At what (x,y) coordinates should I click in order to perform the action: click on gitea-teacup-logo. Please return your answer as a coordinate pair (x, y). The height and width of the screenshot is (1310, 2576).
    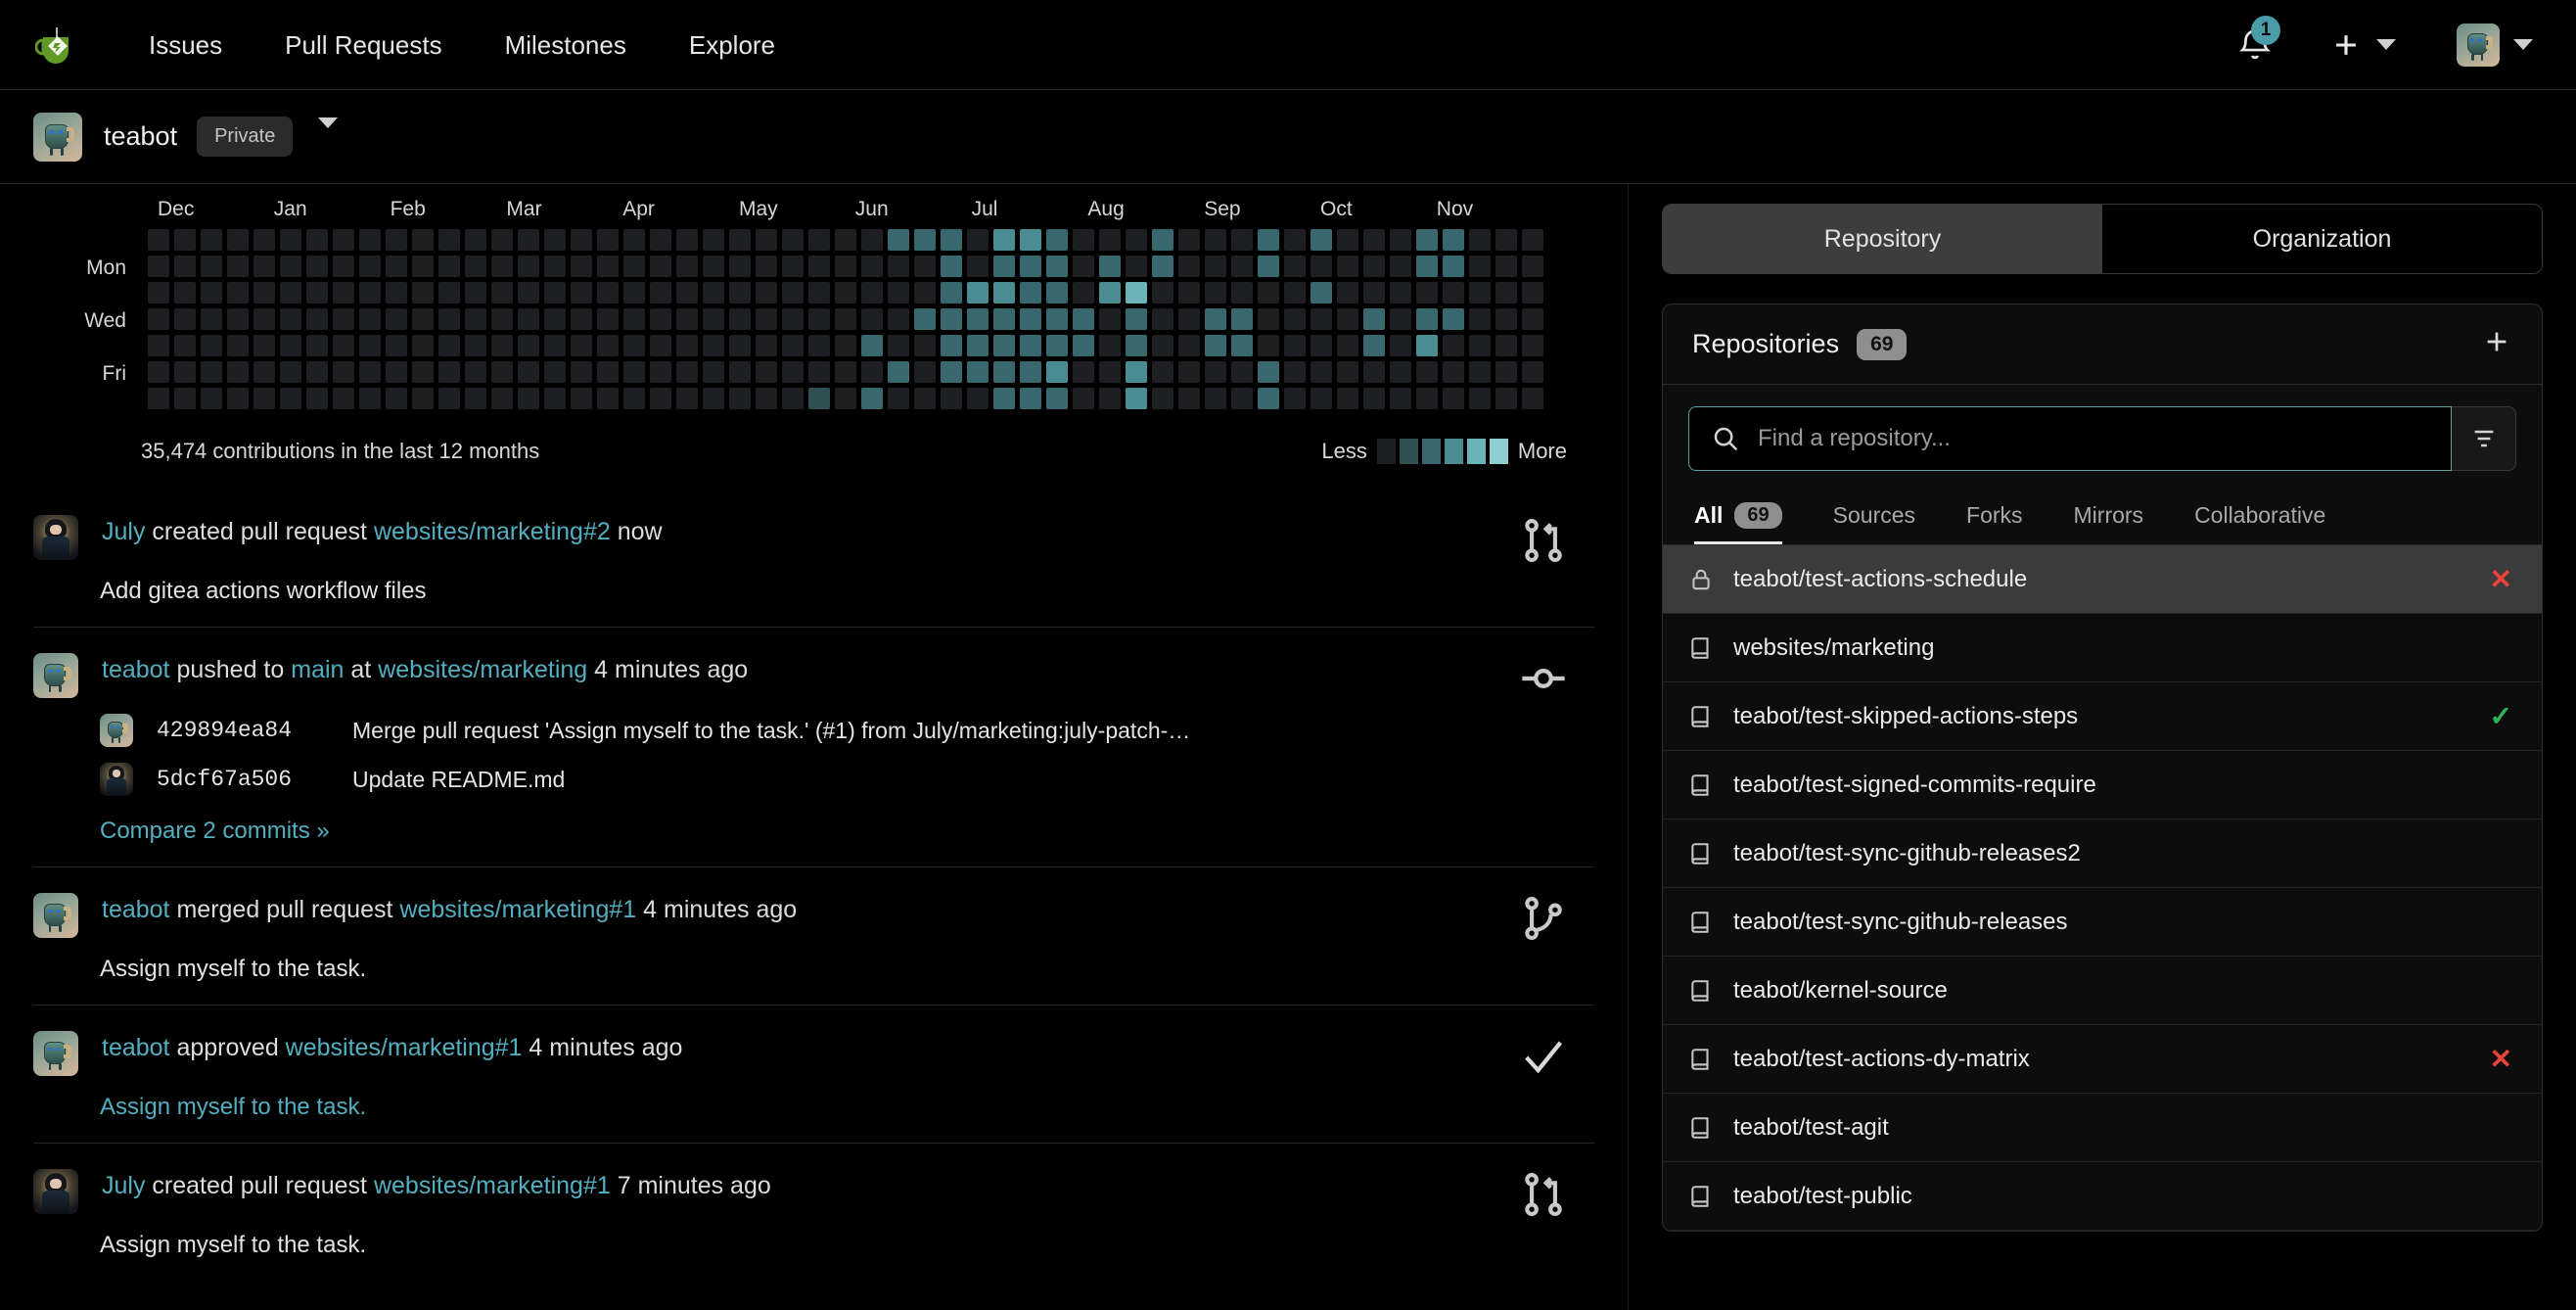
    Looking at the image, I should click on (59, 45).